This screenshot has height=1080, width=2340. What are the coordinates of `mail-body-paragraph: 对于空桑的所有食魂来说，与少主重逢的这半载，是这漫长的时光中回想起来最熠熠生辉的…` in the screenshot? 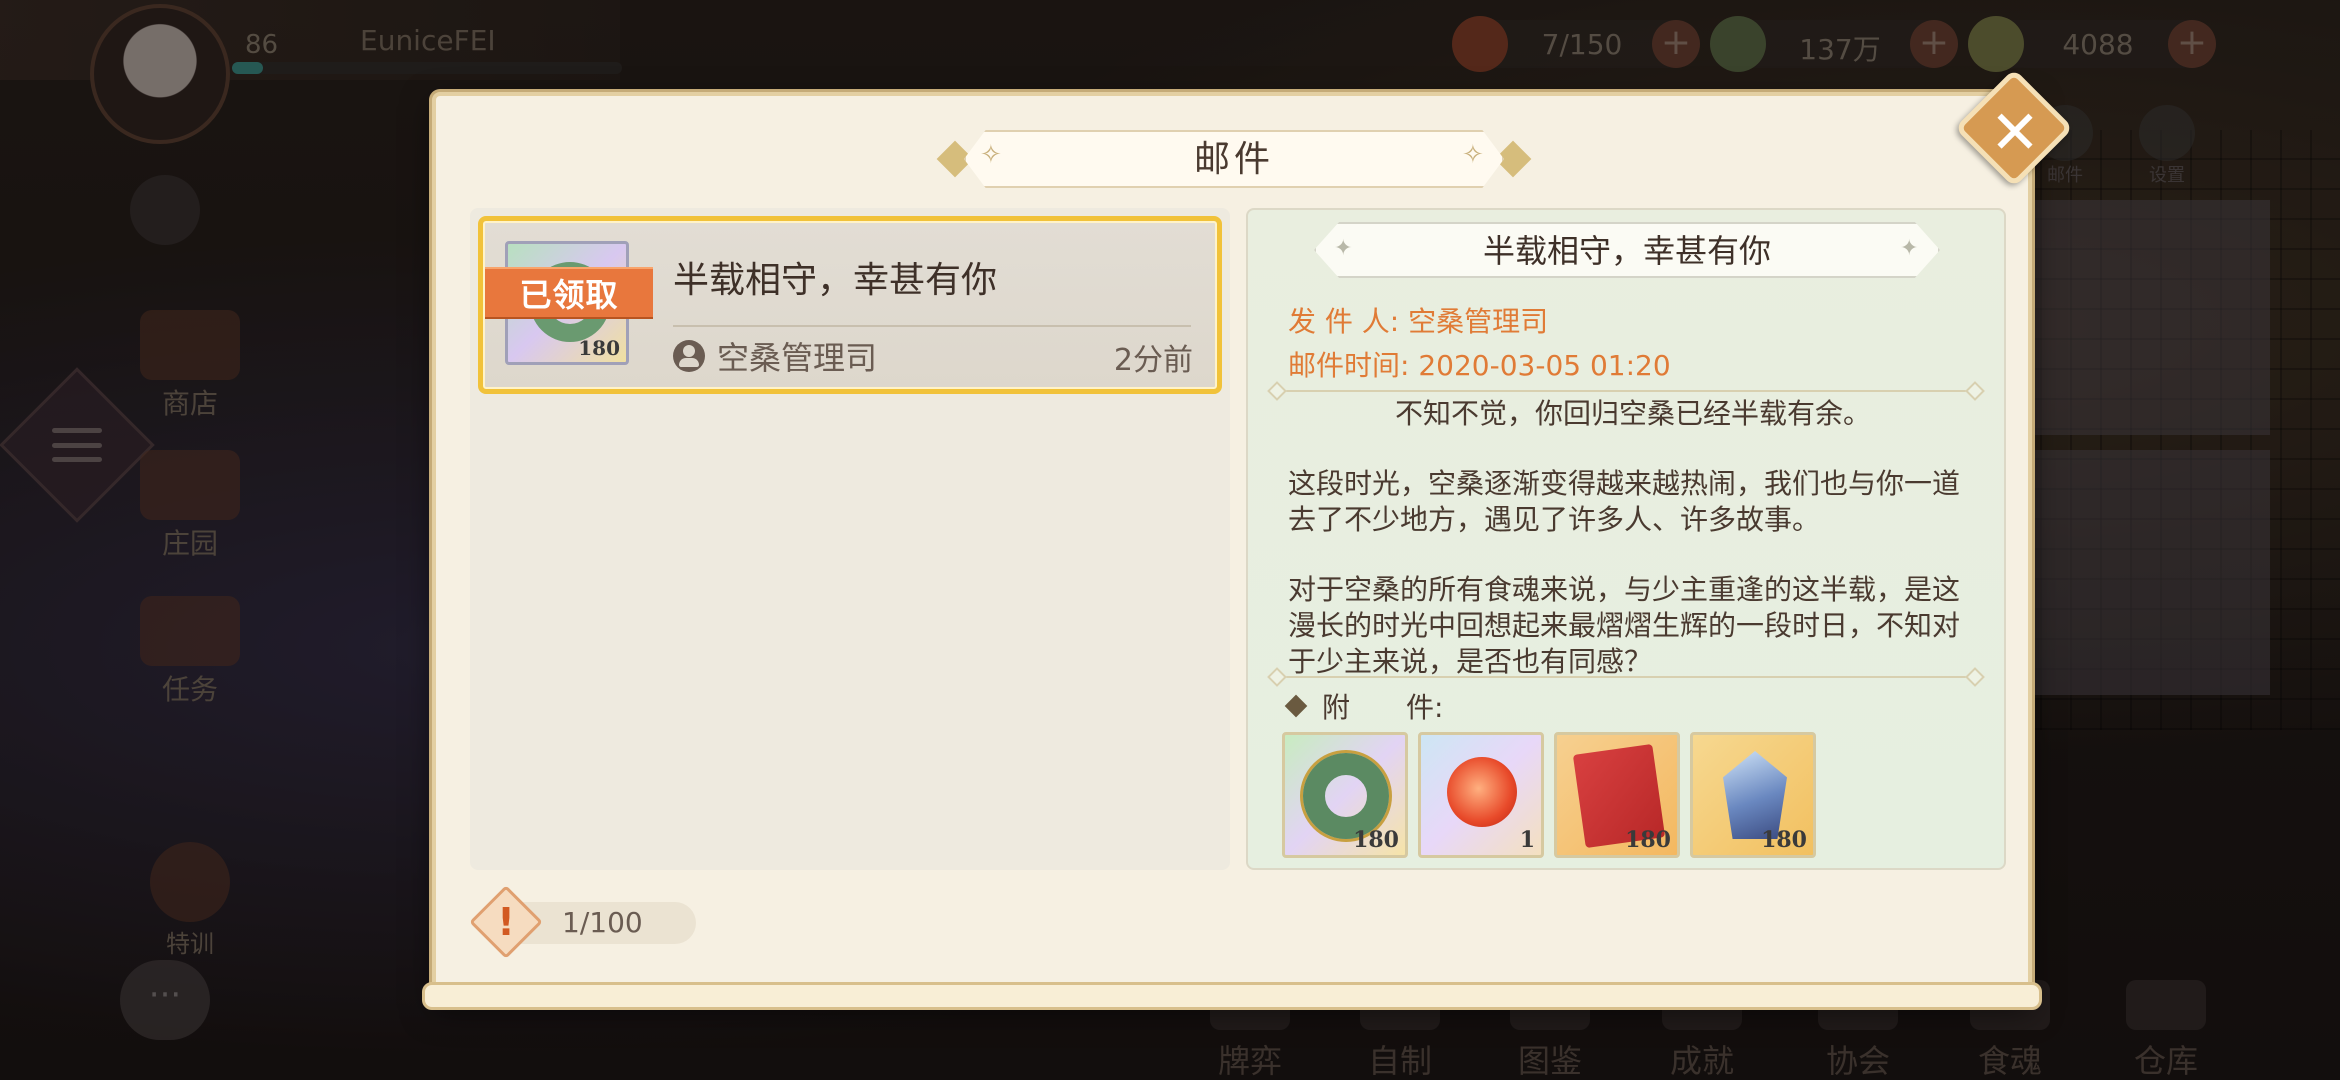 It's located at (1624, 625).